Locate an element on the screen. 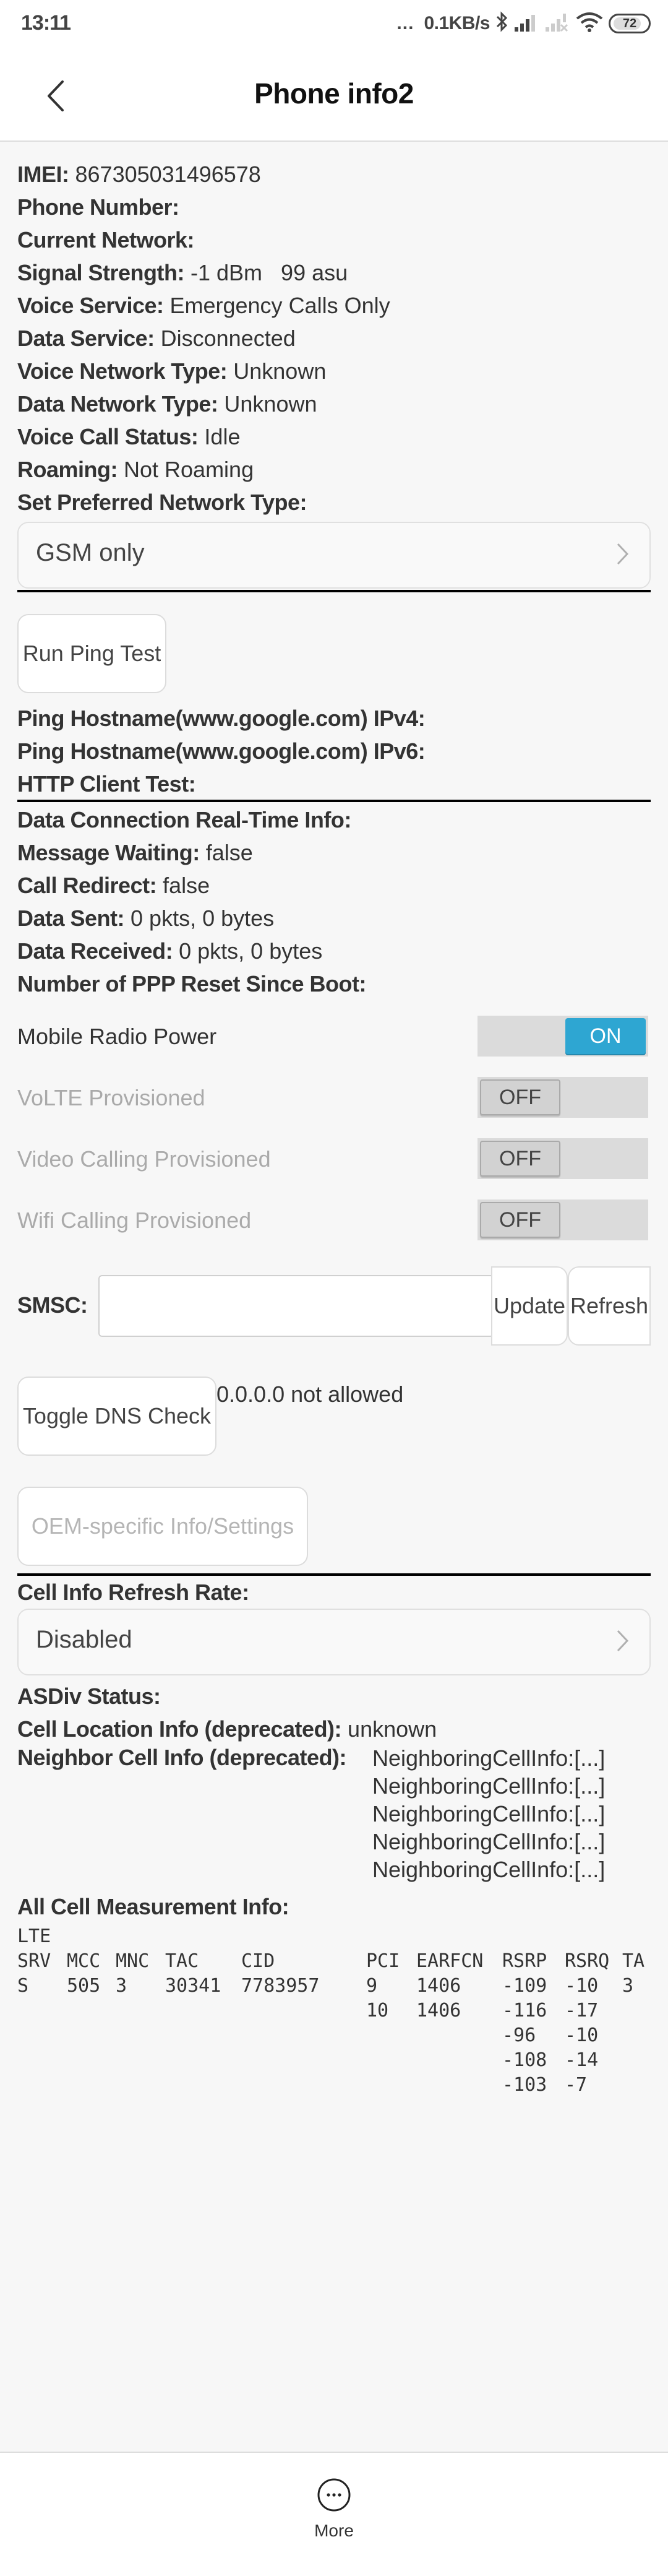 The width and height of the screenshot is (668, 2576). smsc-row: SMSC: is located at coordinates (52, 1305).